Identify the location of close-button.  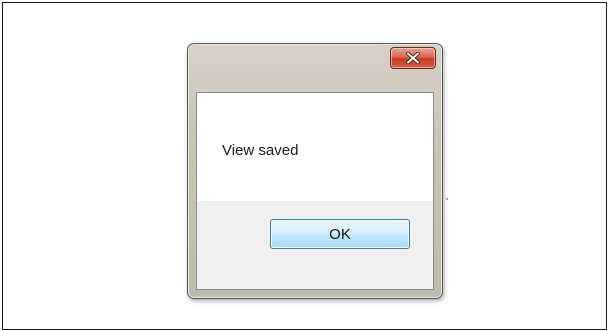
(413, 58).